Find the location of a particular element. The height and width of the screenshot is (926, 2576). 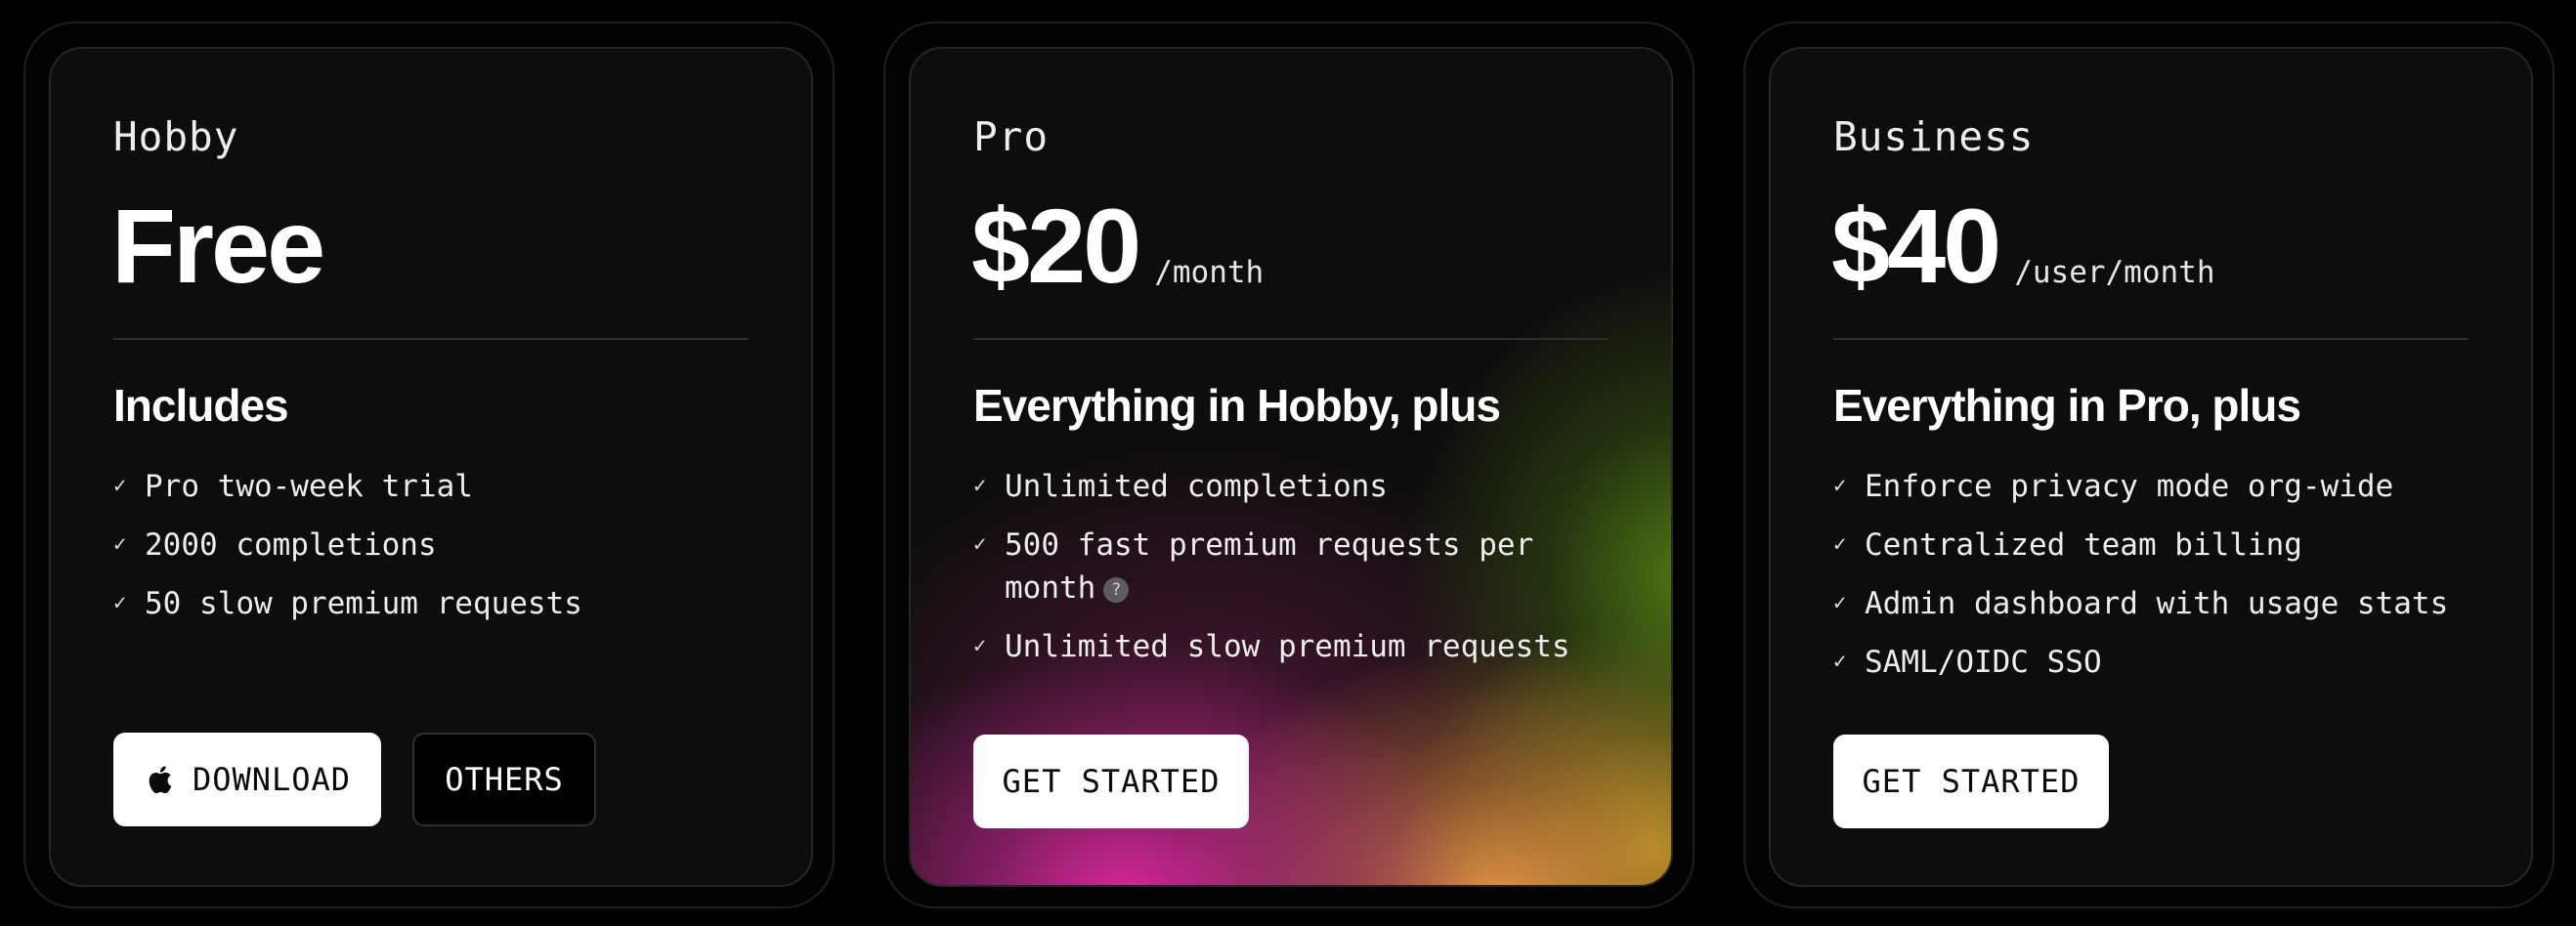

feature-text: 500 fast premium requests per month is located at coordinates (1270, 566).